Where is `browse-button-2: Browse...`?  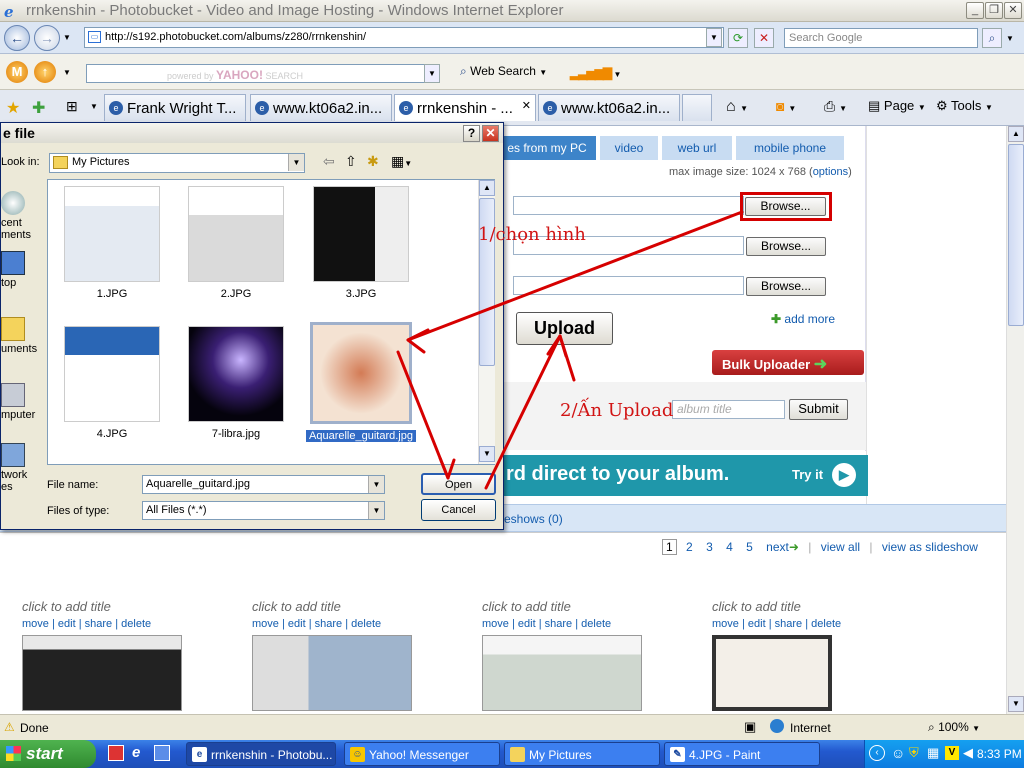
browse-button-2: Browse... is located at coordinates (786, 246).